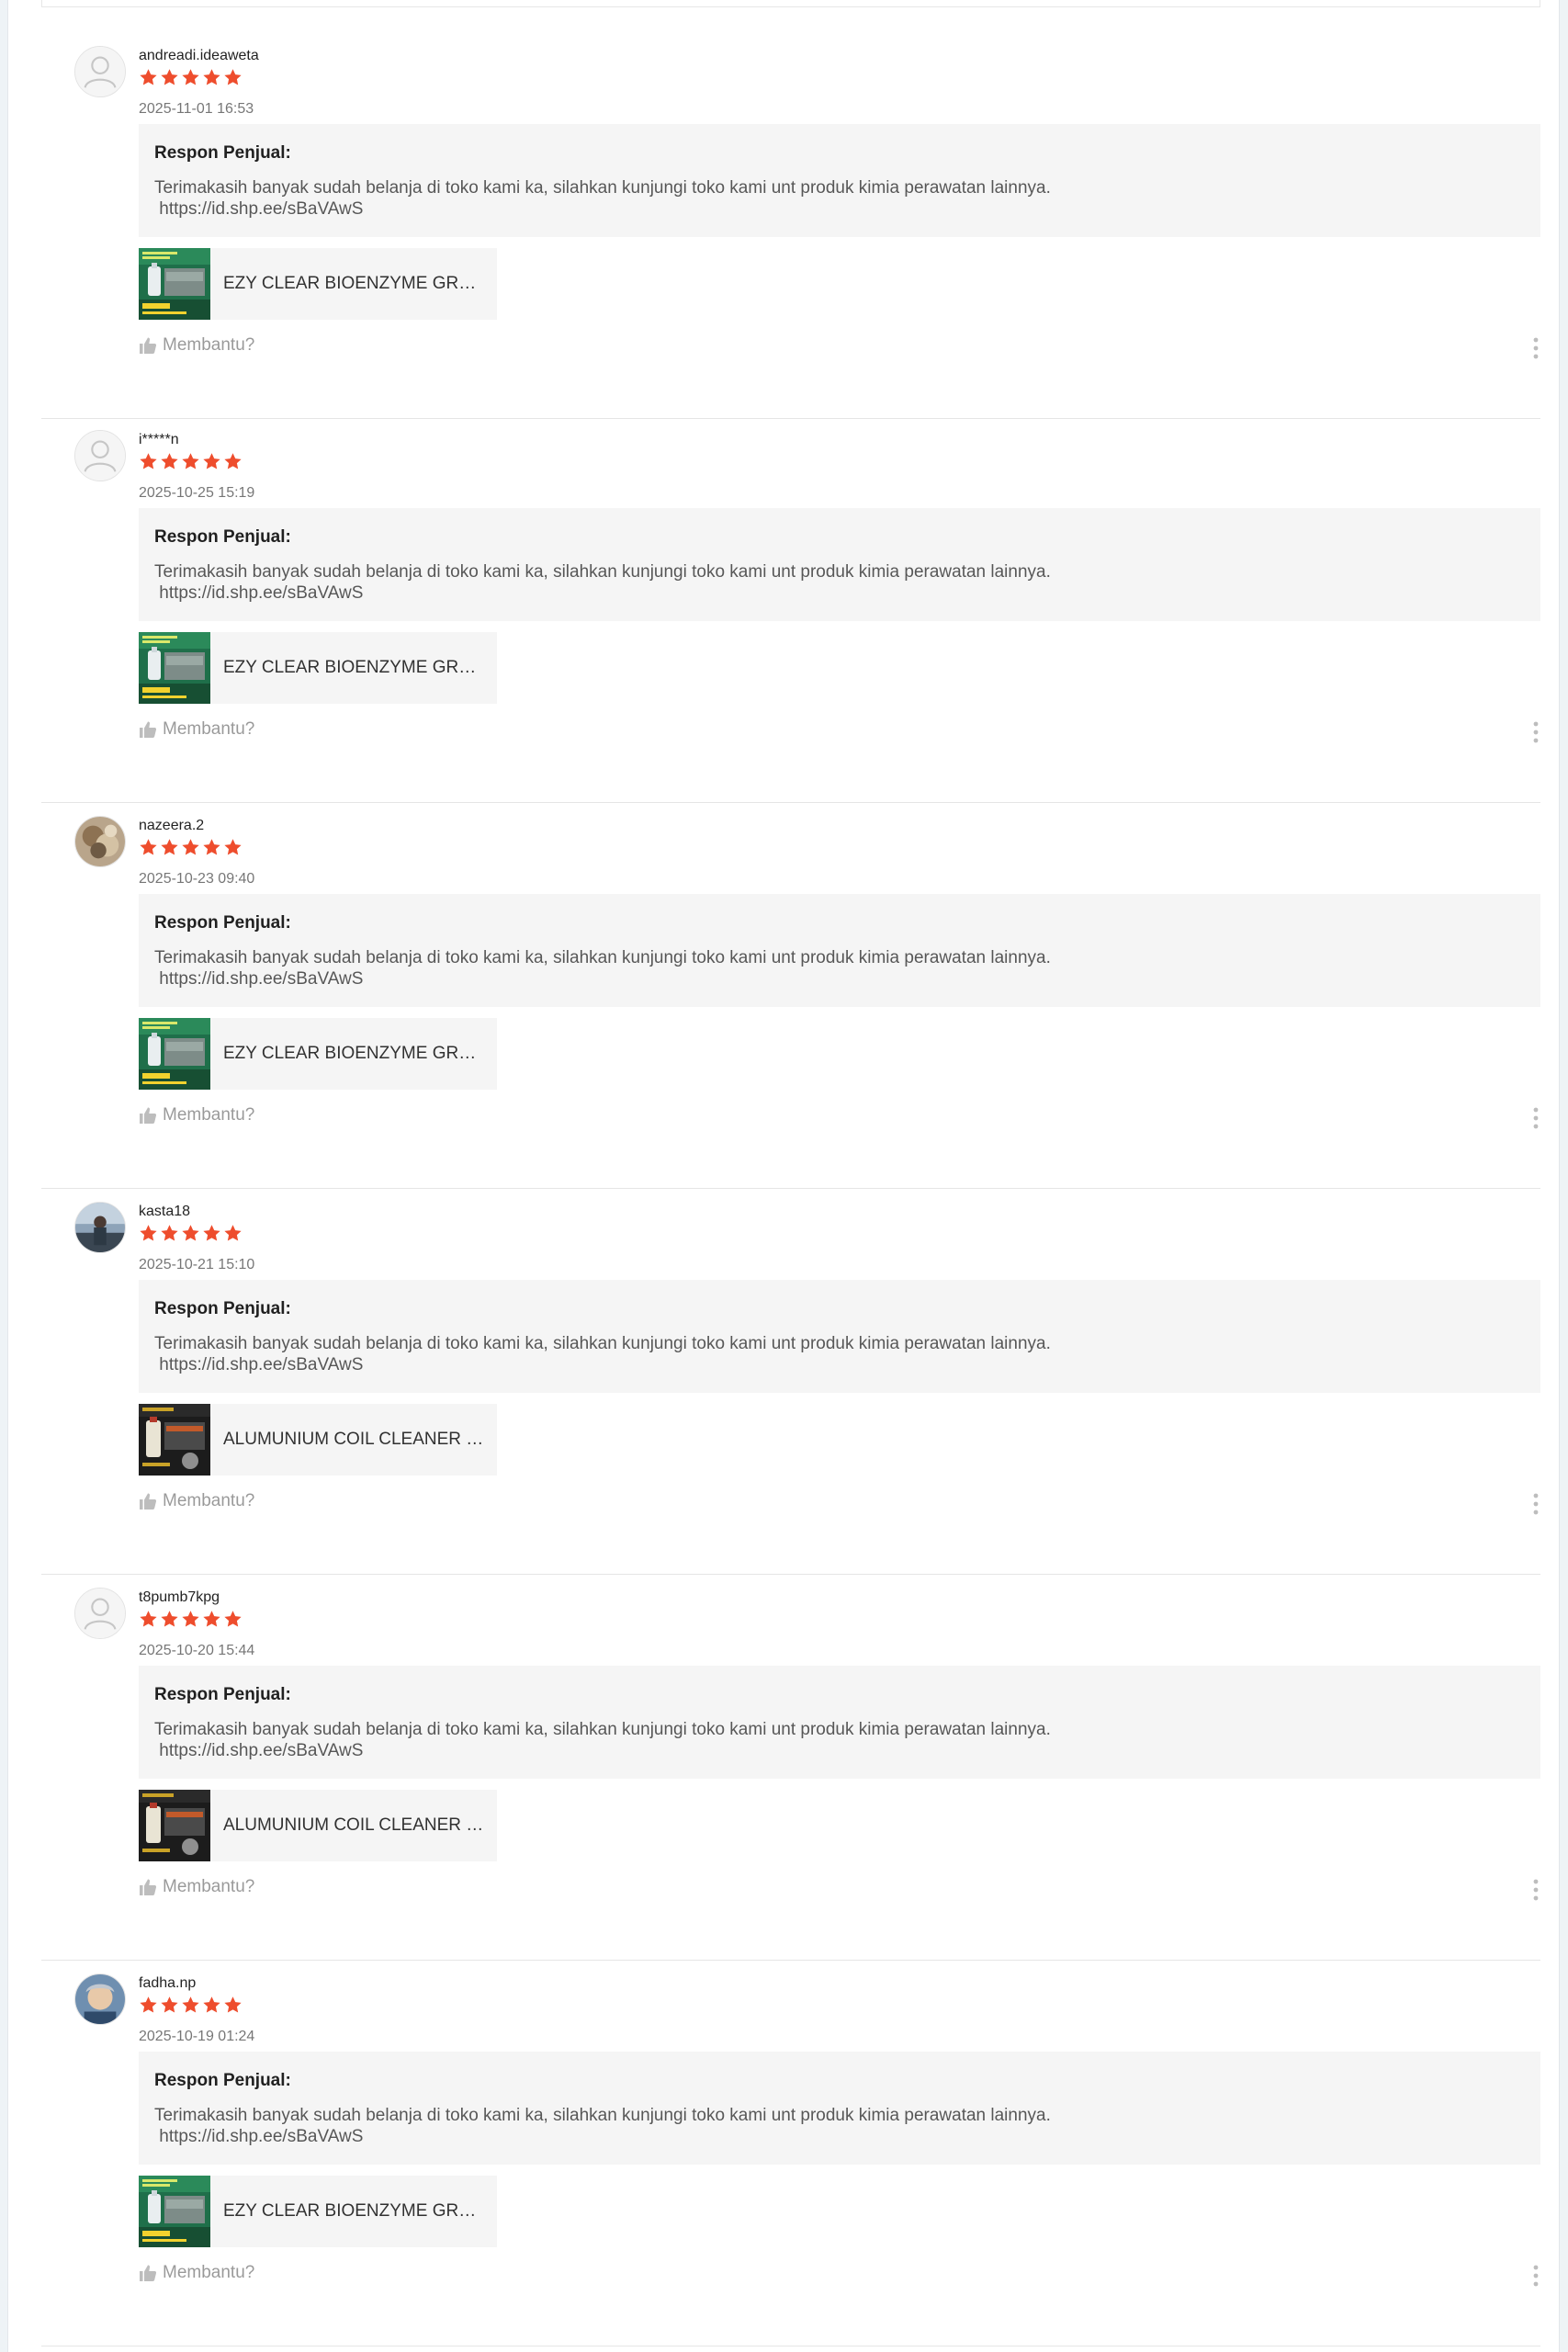  I want to click on reviewer-username: nazeera.2, so click(171, 826).